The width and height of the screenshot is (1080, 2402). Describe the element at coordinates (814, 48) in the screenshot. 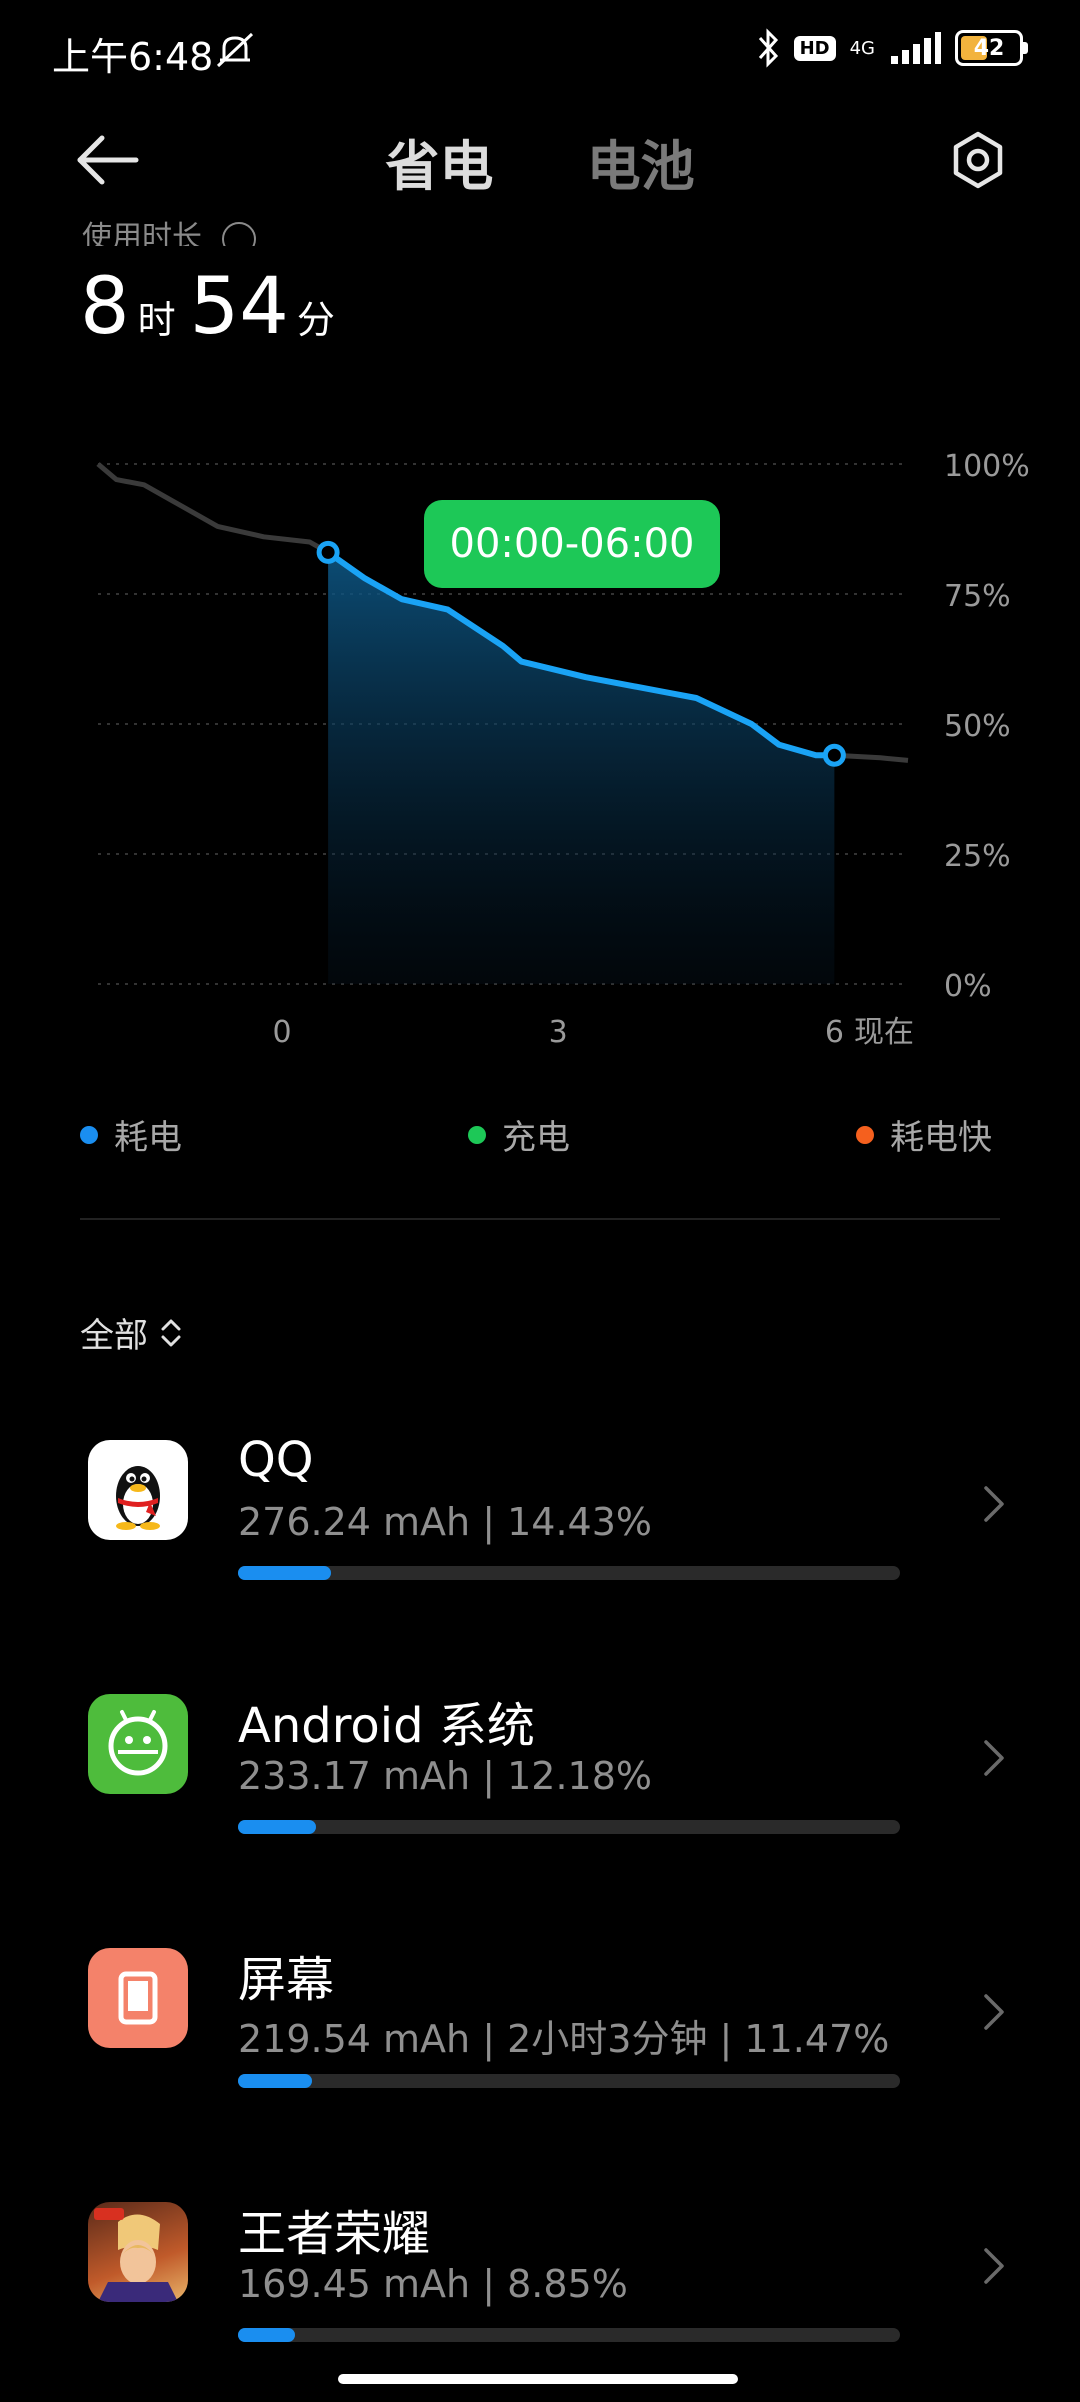

I see `hd-badge: HD` at that location.